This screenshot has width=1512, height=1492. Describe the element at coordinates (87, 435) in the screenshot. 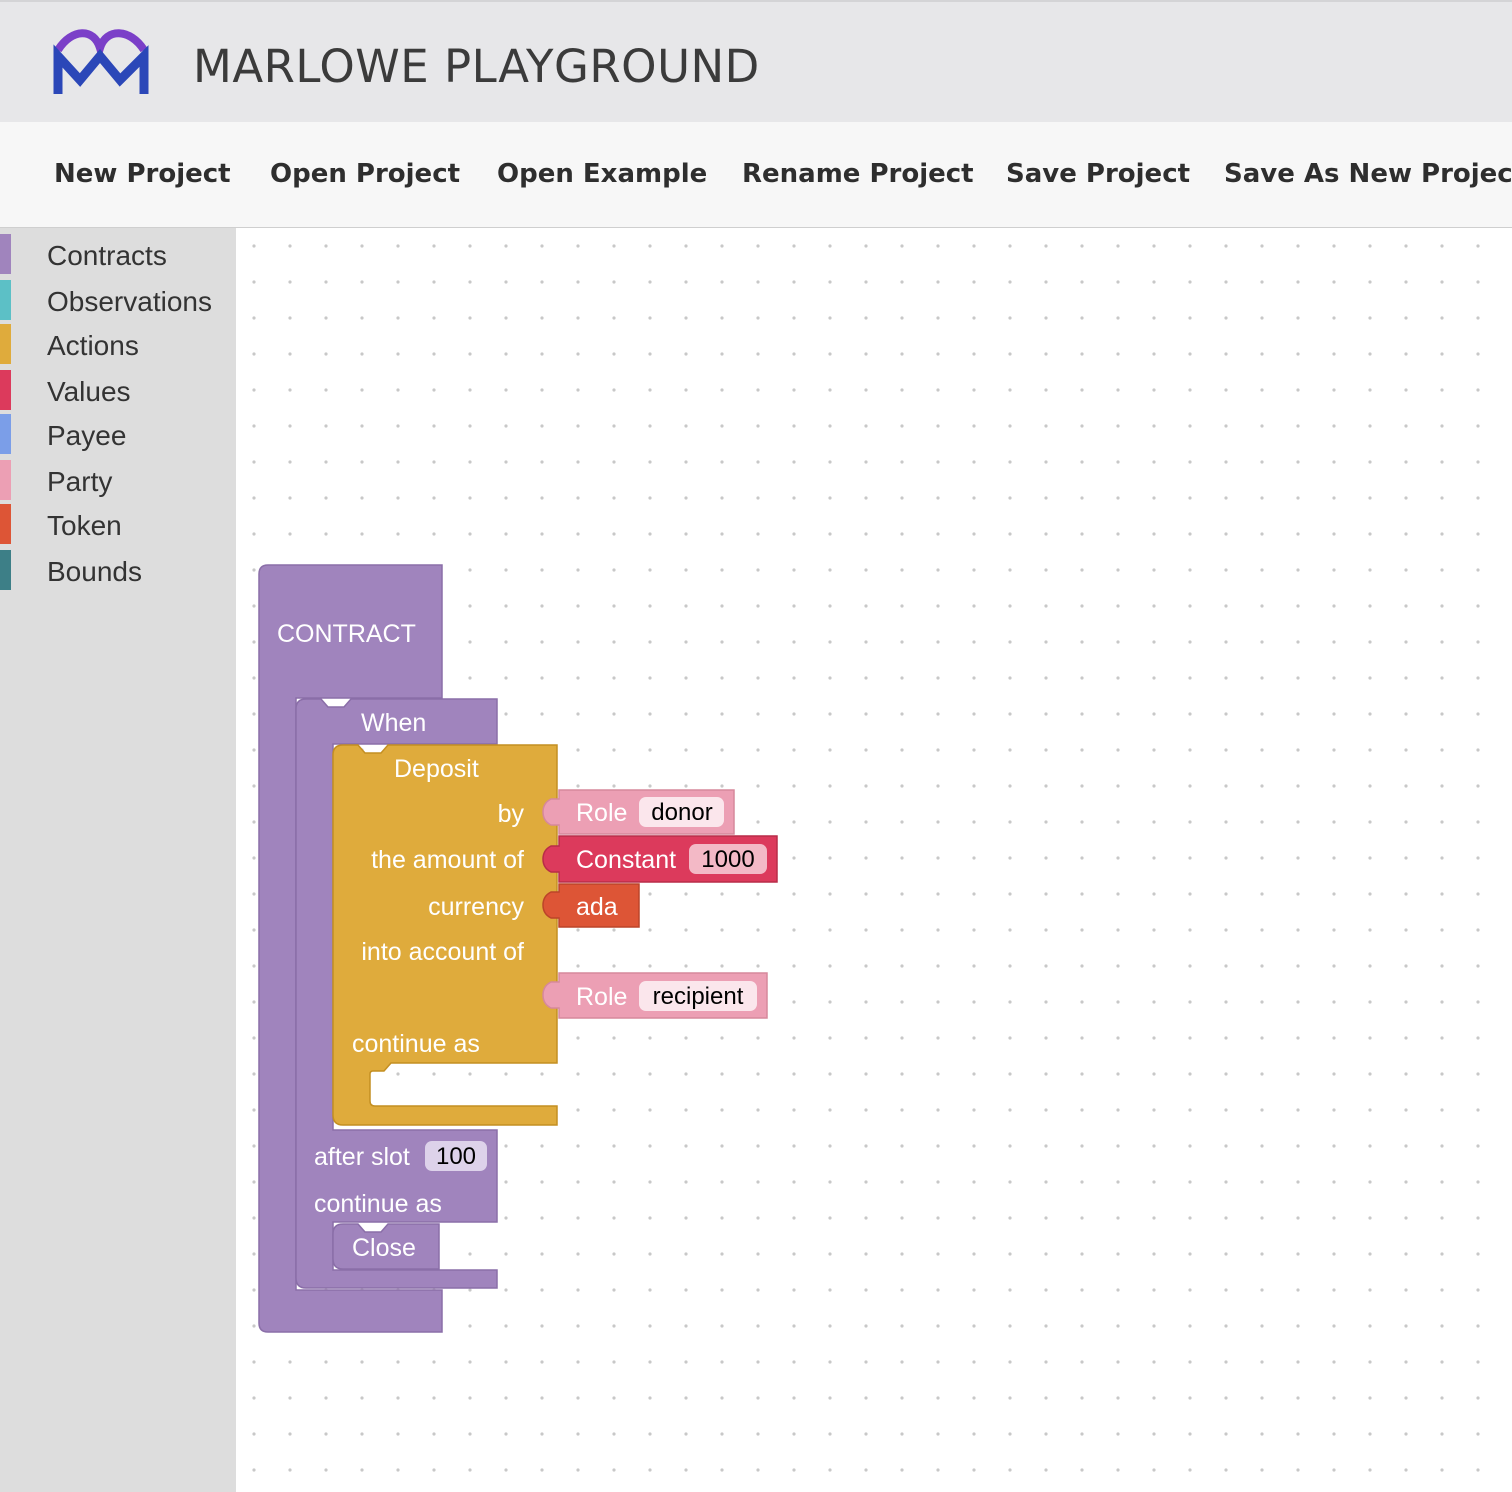

I see `category-label: Payee` at that location.